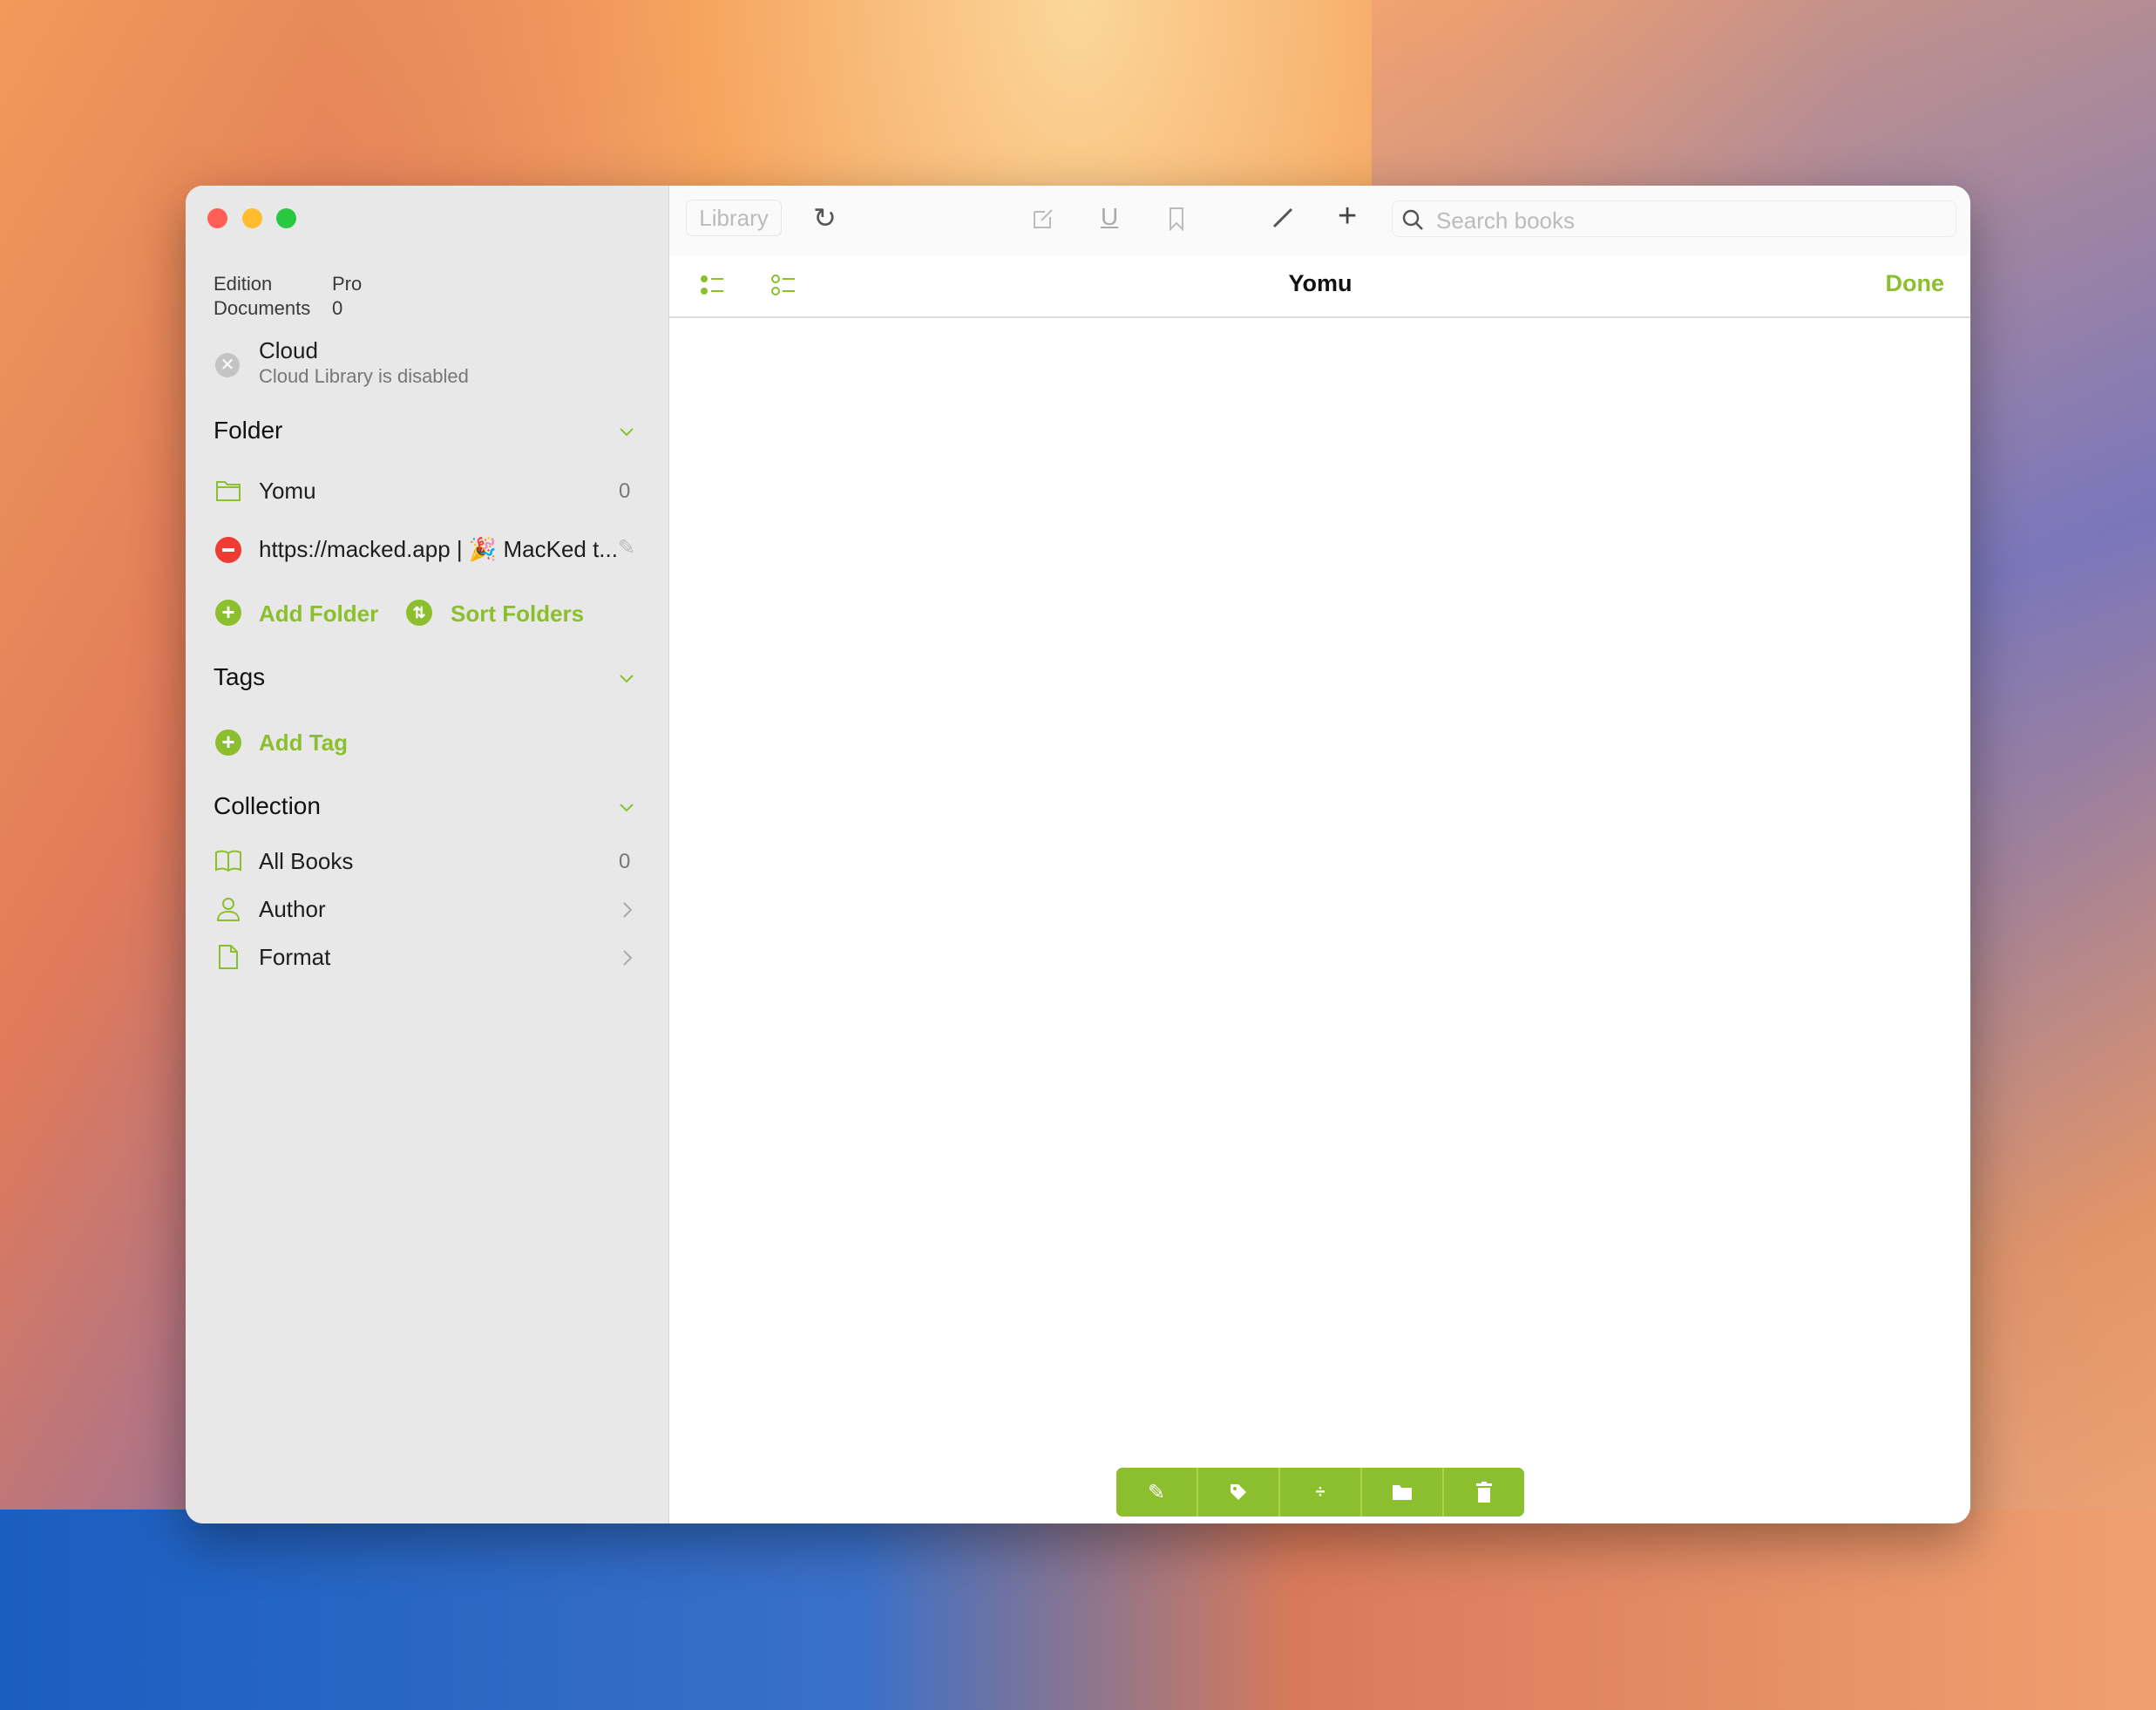 The height and width of the screenshot is (1710, 2156). What do you see at coordinates (306, 861) in the screenshot?
I see `collection-name: All Books` at bounding box center [306, 861].